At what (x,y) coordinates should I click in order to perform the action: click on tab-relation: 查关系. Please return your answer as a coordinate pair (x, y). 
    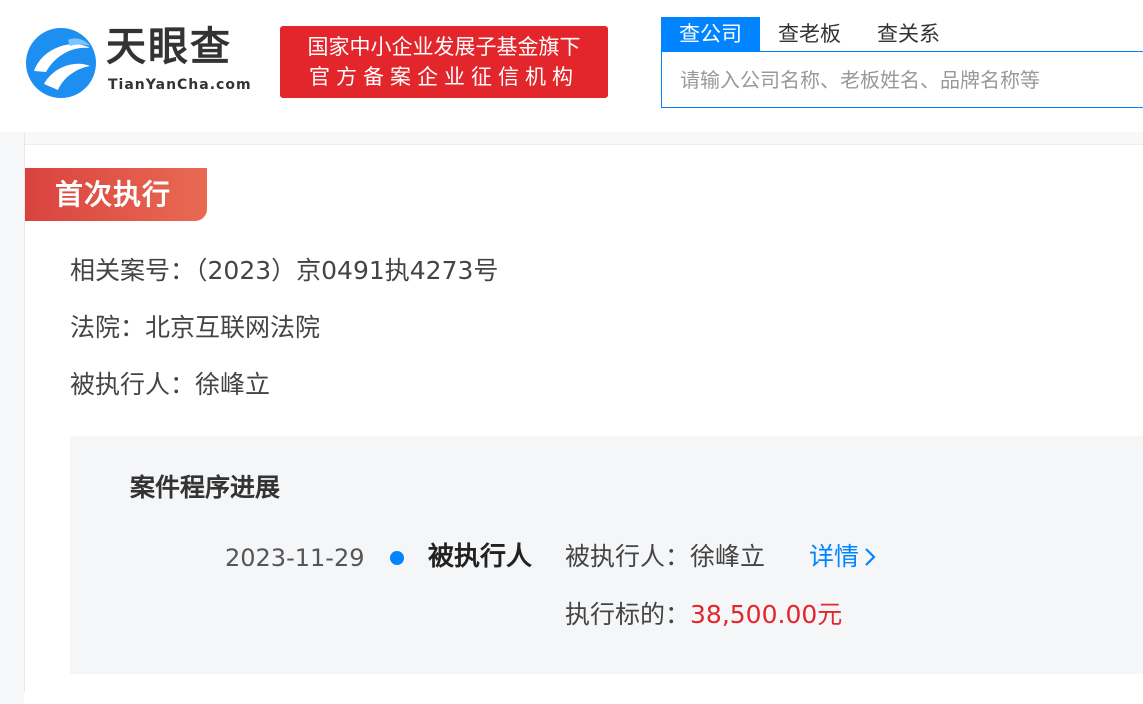
    Looking at the image, I should click on (908, 34).